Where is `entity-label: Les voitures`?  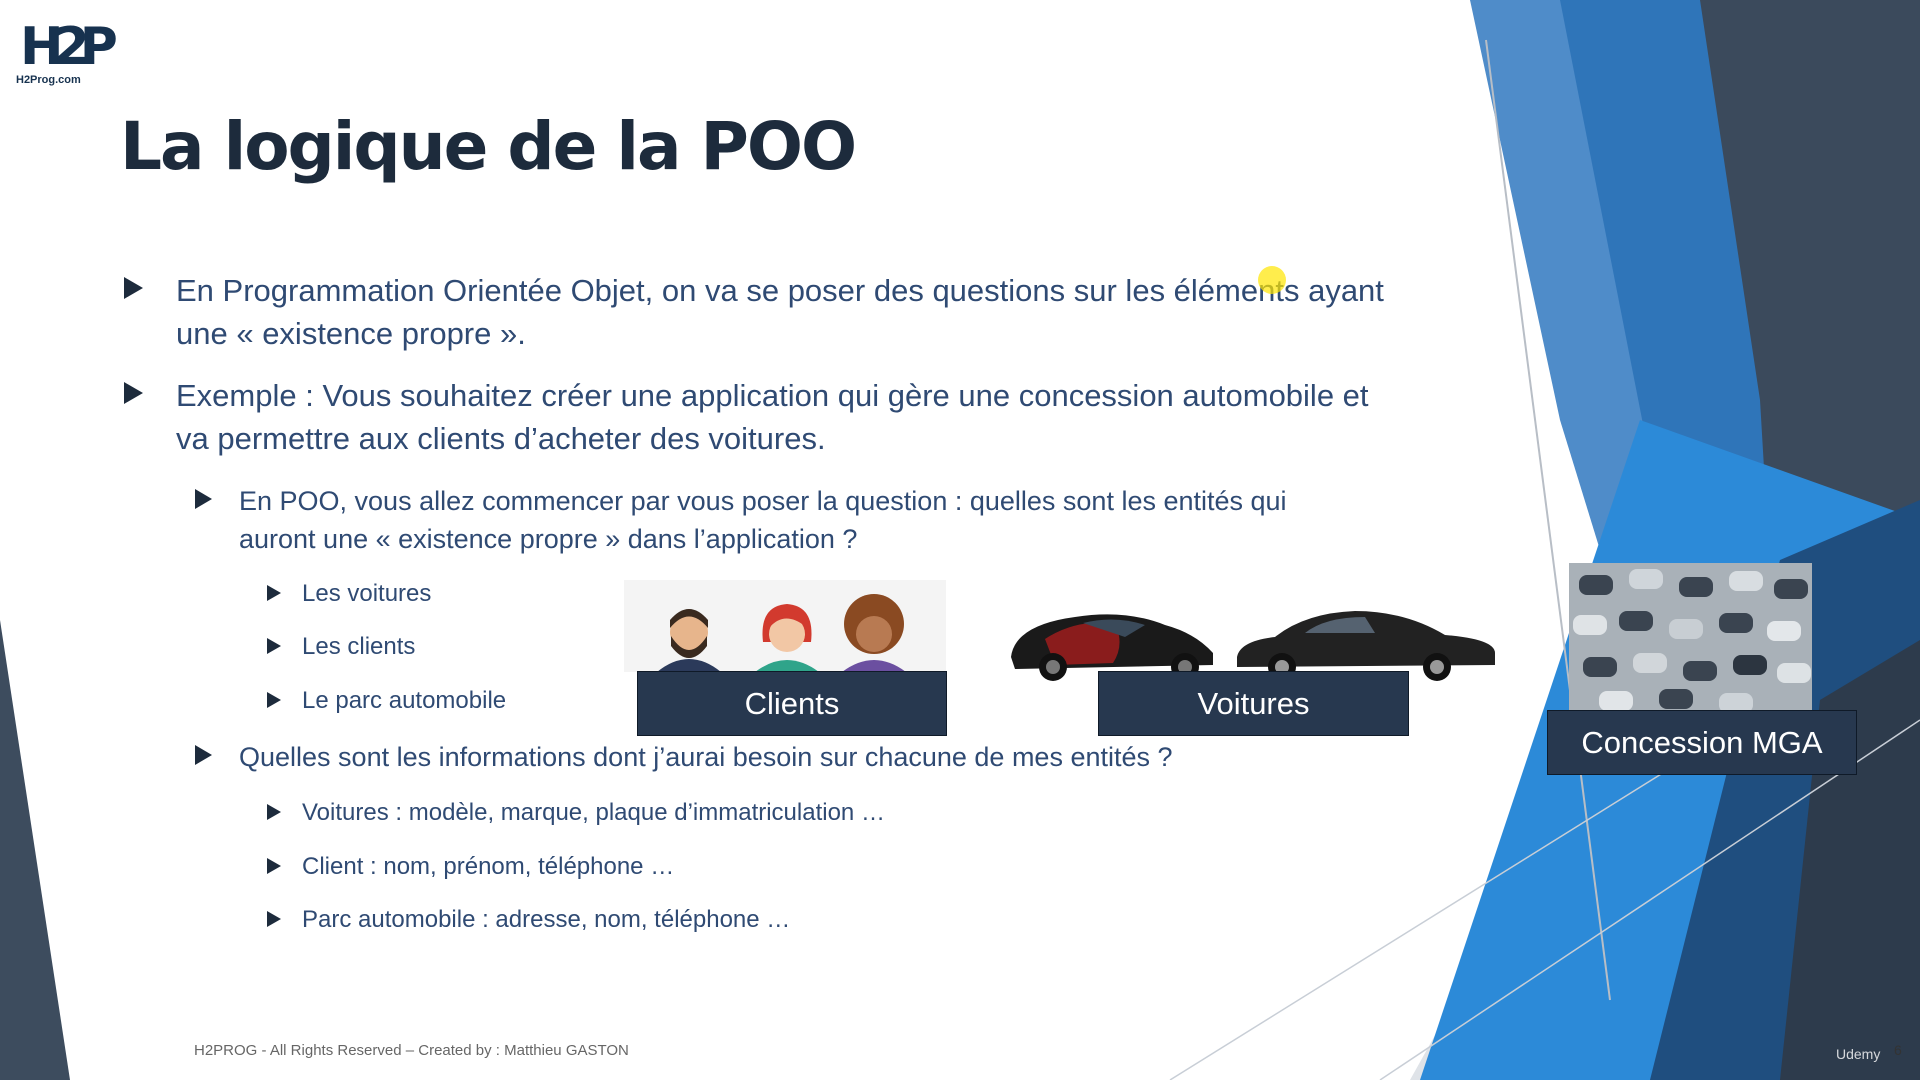
entity-label: Les voitures is located at coordinates (367, 593).